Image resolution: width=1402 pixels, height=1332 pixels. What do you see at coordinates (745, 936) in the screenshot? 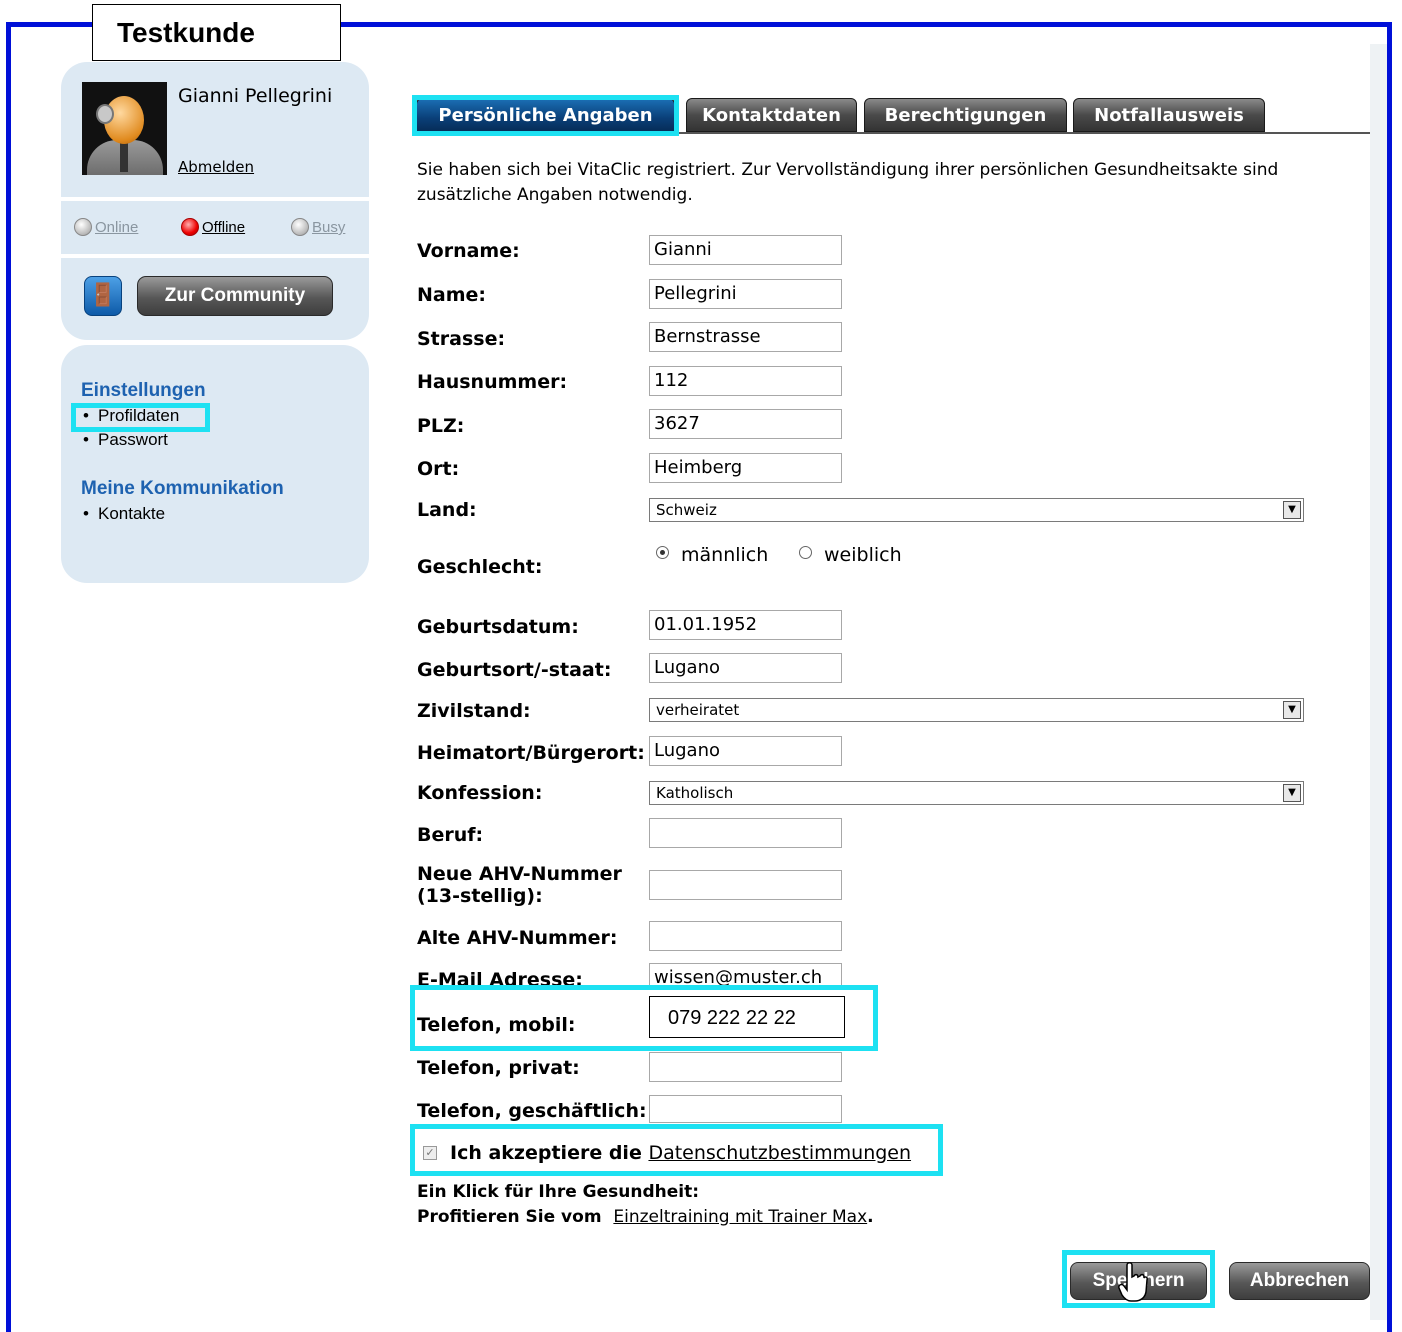
I see `input-ahv-alt` at bounding box center [745, 936].